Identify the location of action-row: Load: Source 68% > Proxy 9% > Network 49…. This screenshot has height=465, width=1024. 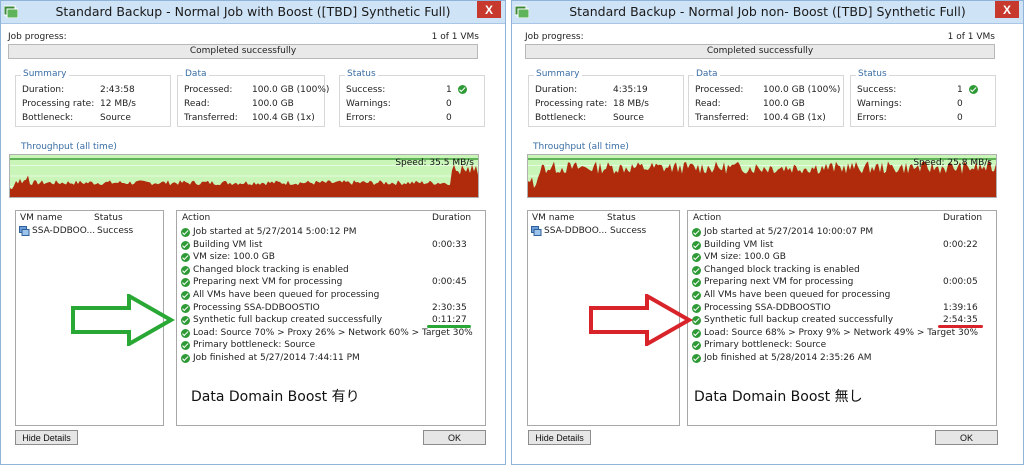
(842, 334).